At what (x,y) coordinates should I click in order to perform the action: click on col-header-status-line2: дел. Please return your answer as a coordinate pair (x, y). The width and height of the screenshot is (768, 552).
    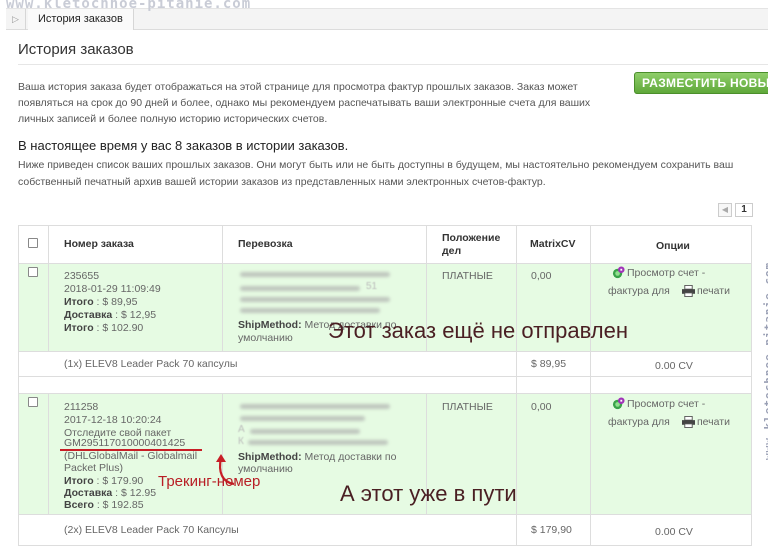
    Looking at the image, I should click on (452, 251).